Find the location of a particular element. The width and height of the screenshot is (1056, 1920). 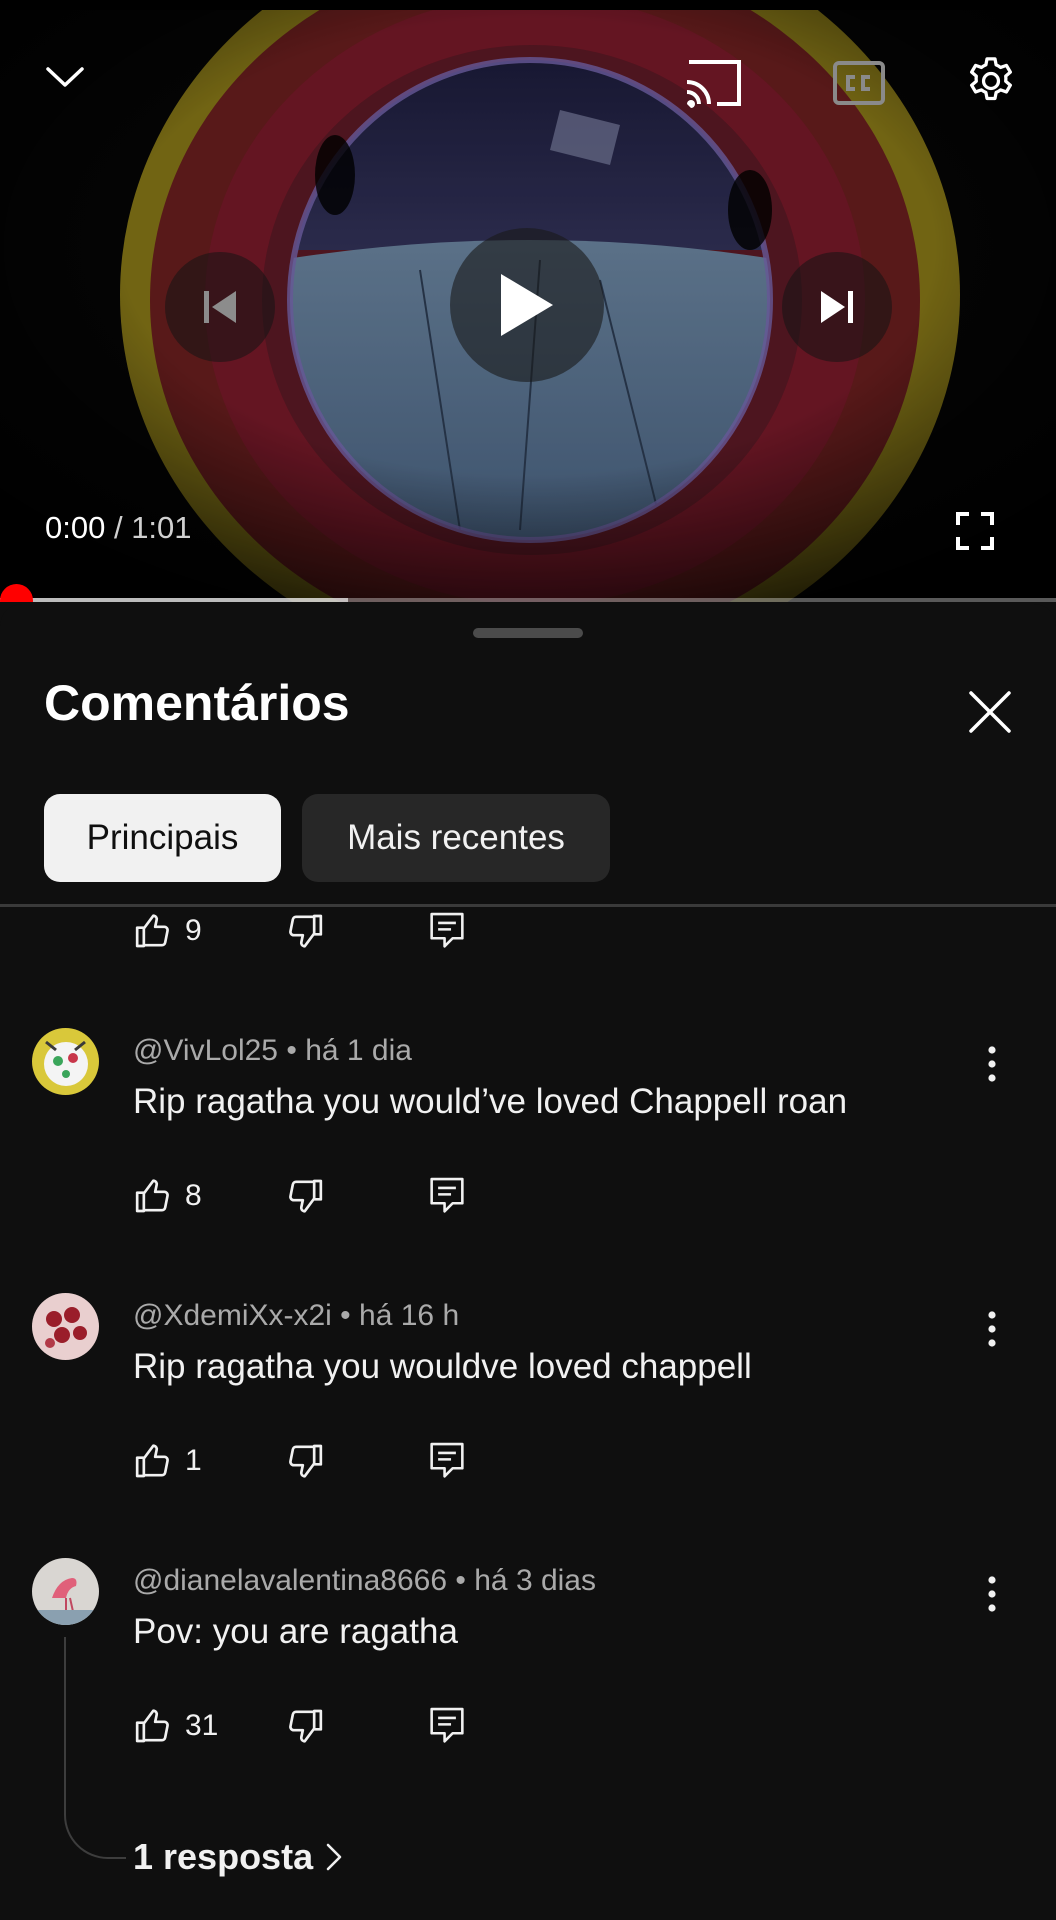

comment-time: há 3 dias is located at coordinates (535, 1580).